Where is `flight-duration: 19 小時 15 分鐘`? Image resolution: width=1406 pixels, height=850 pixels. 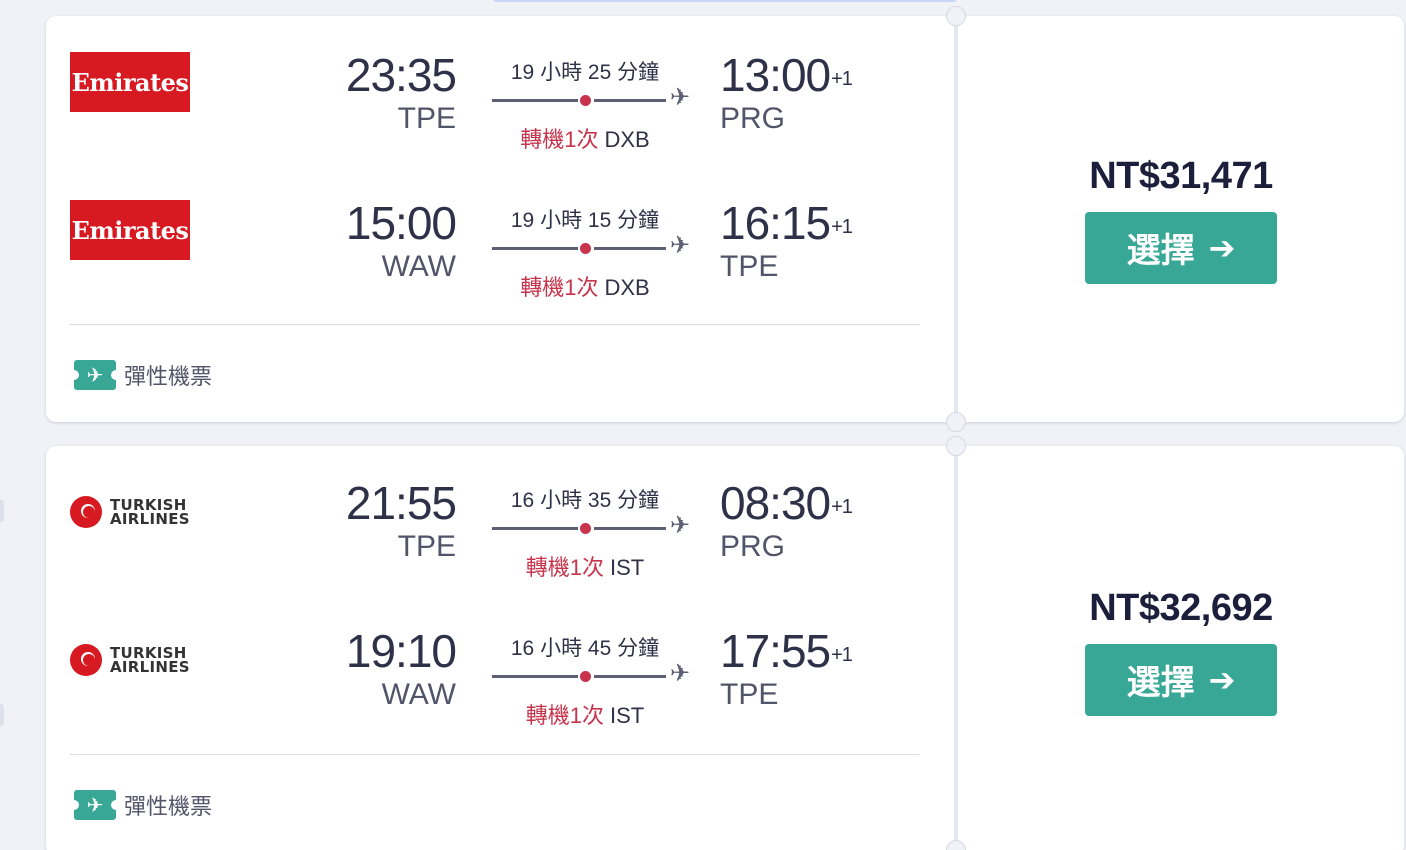
flight-duration: 19 小時 15 分鐘 is located at coordinates (585, 220).